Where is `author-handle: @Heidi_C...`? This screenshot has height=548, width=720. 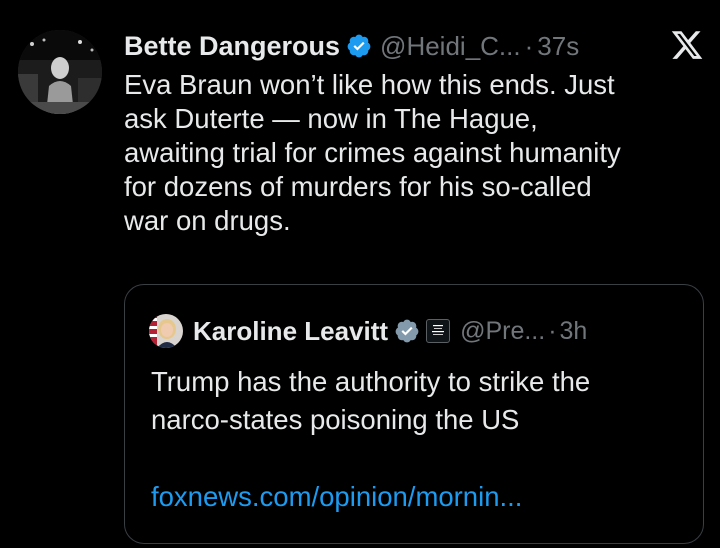 author-handle: @Heidi_C... is located at coordinates (450, 46).